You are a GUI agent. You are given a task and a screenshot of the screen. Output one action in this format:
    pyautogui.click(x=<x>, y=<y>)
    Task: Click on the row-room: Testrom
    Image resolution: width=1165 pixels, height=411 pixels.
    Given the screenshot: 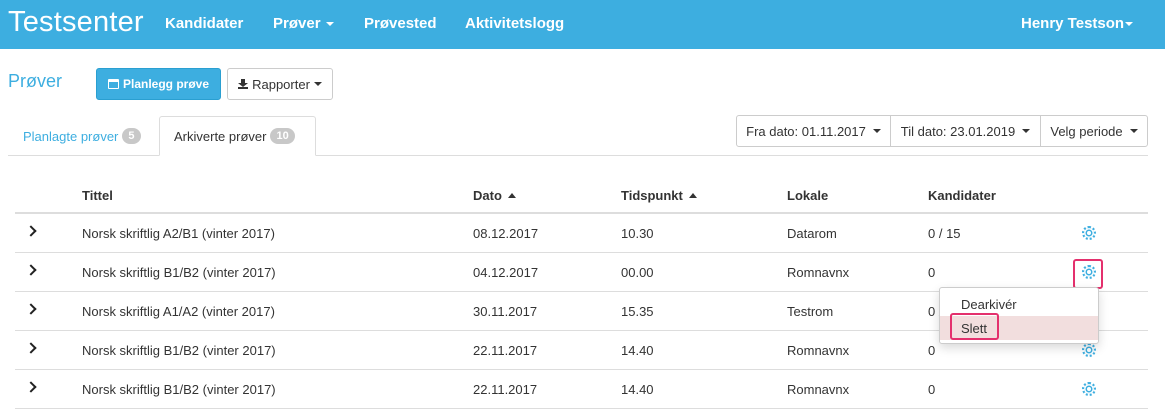 What is the action you would take?
    pyautogui.click(x=810, y=311)
    